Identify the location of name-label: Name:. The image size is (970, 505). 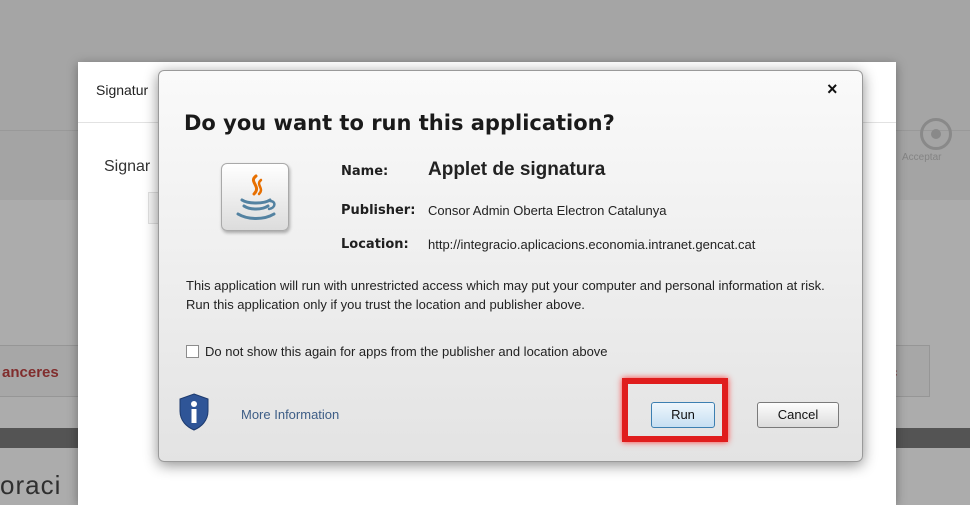
(365, 171).